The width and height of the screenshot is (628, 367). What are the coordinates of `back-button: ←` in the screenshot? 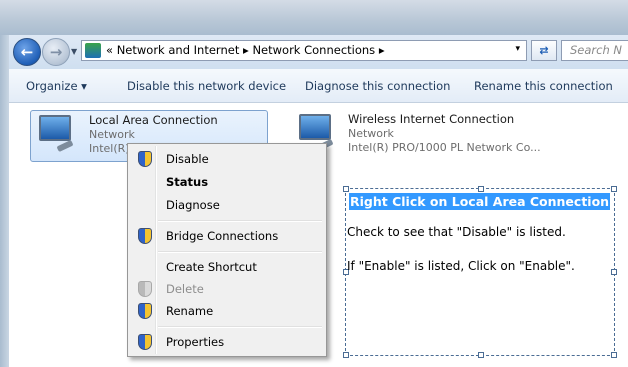 It's located at (27, 52).